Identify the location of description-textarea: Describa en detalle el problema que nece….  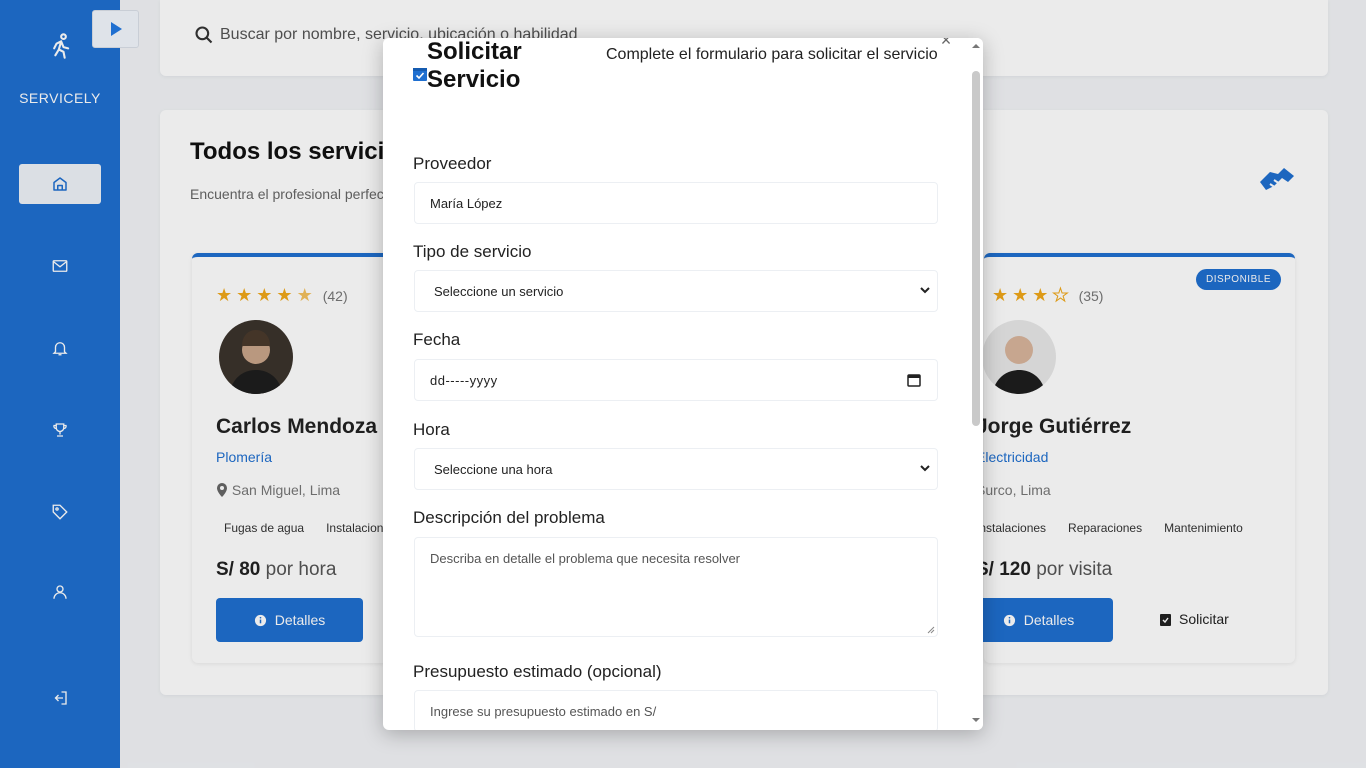
(676, 587).